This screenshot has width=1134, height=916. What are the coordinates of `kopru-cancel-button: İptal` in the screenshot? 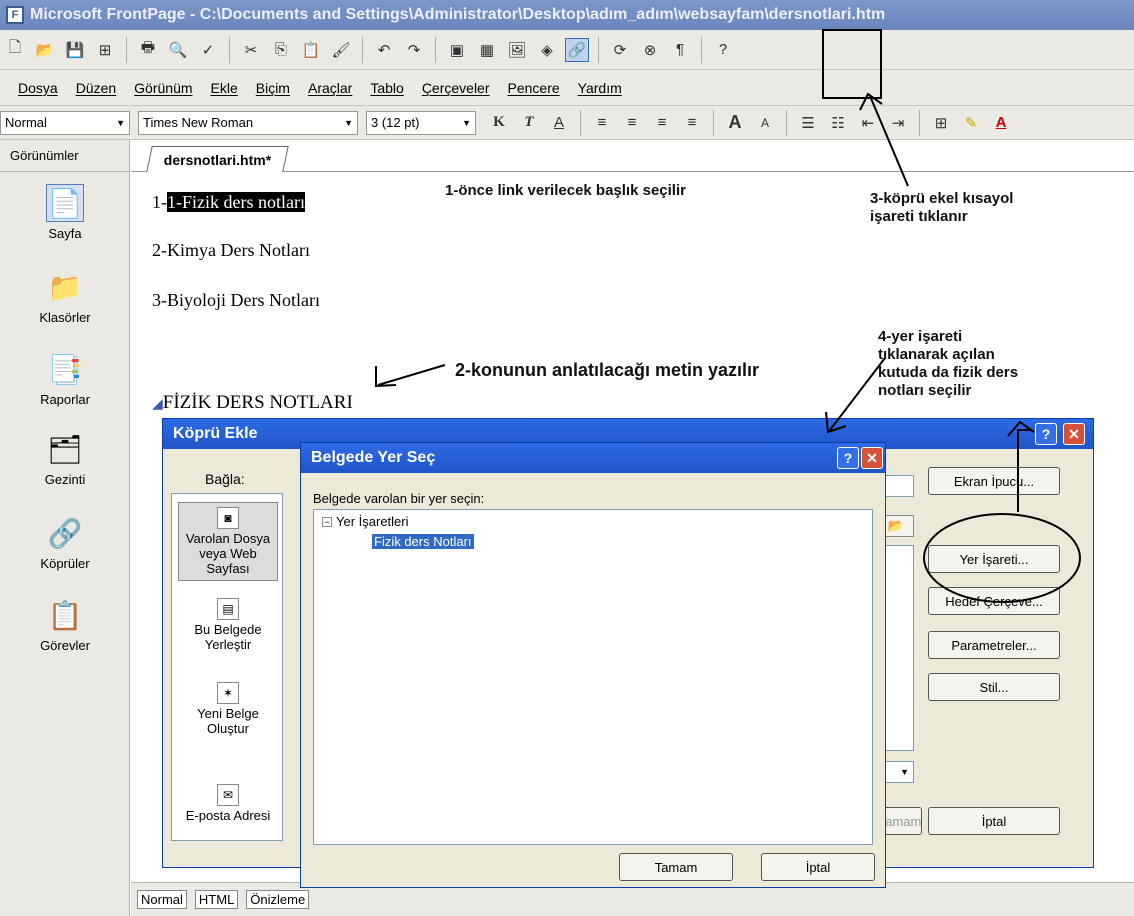 It's located at (994, 821).